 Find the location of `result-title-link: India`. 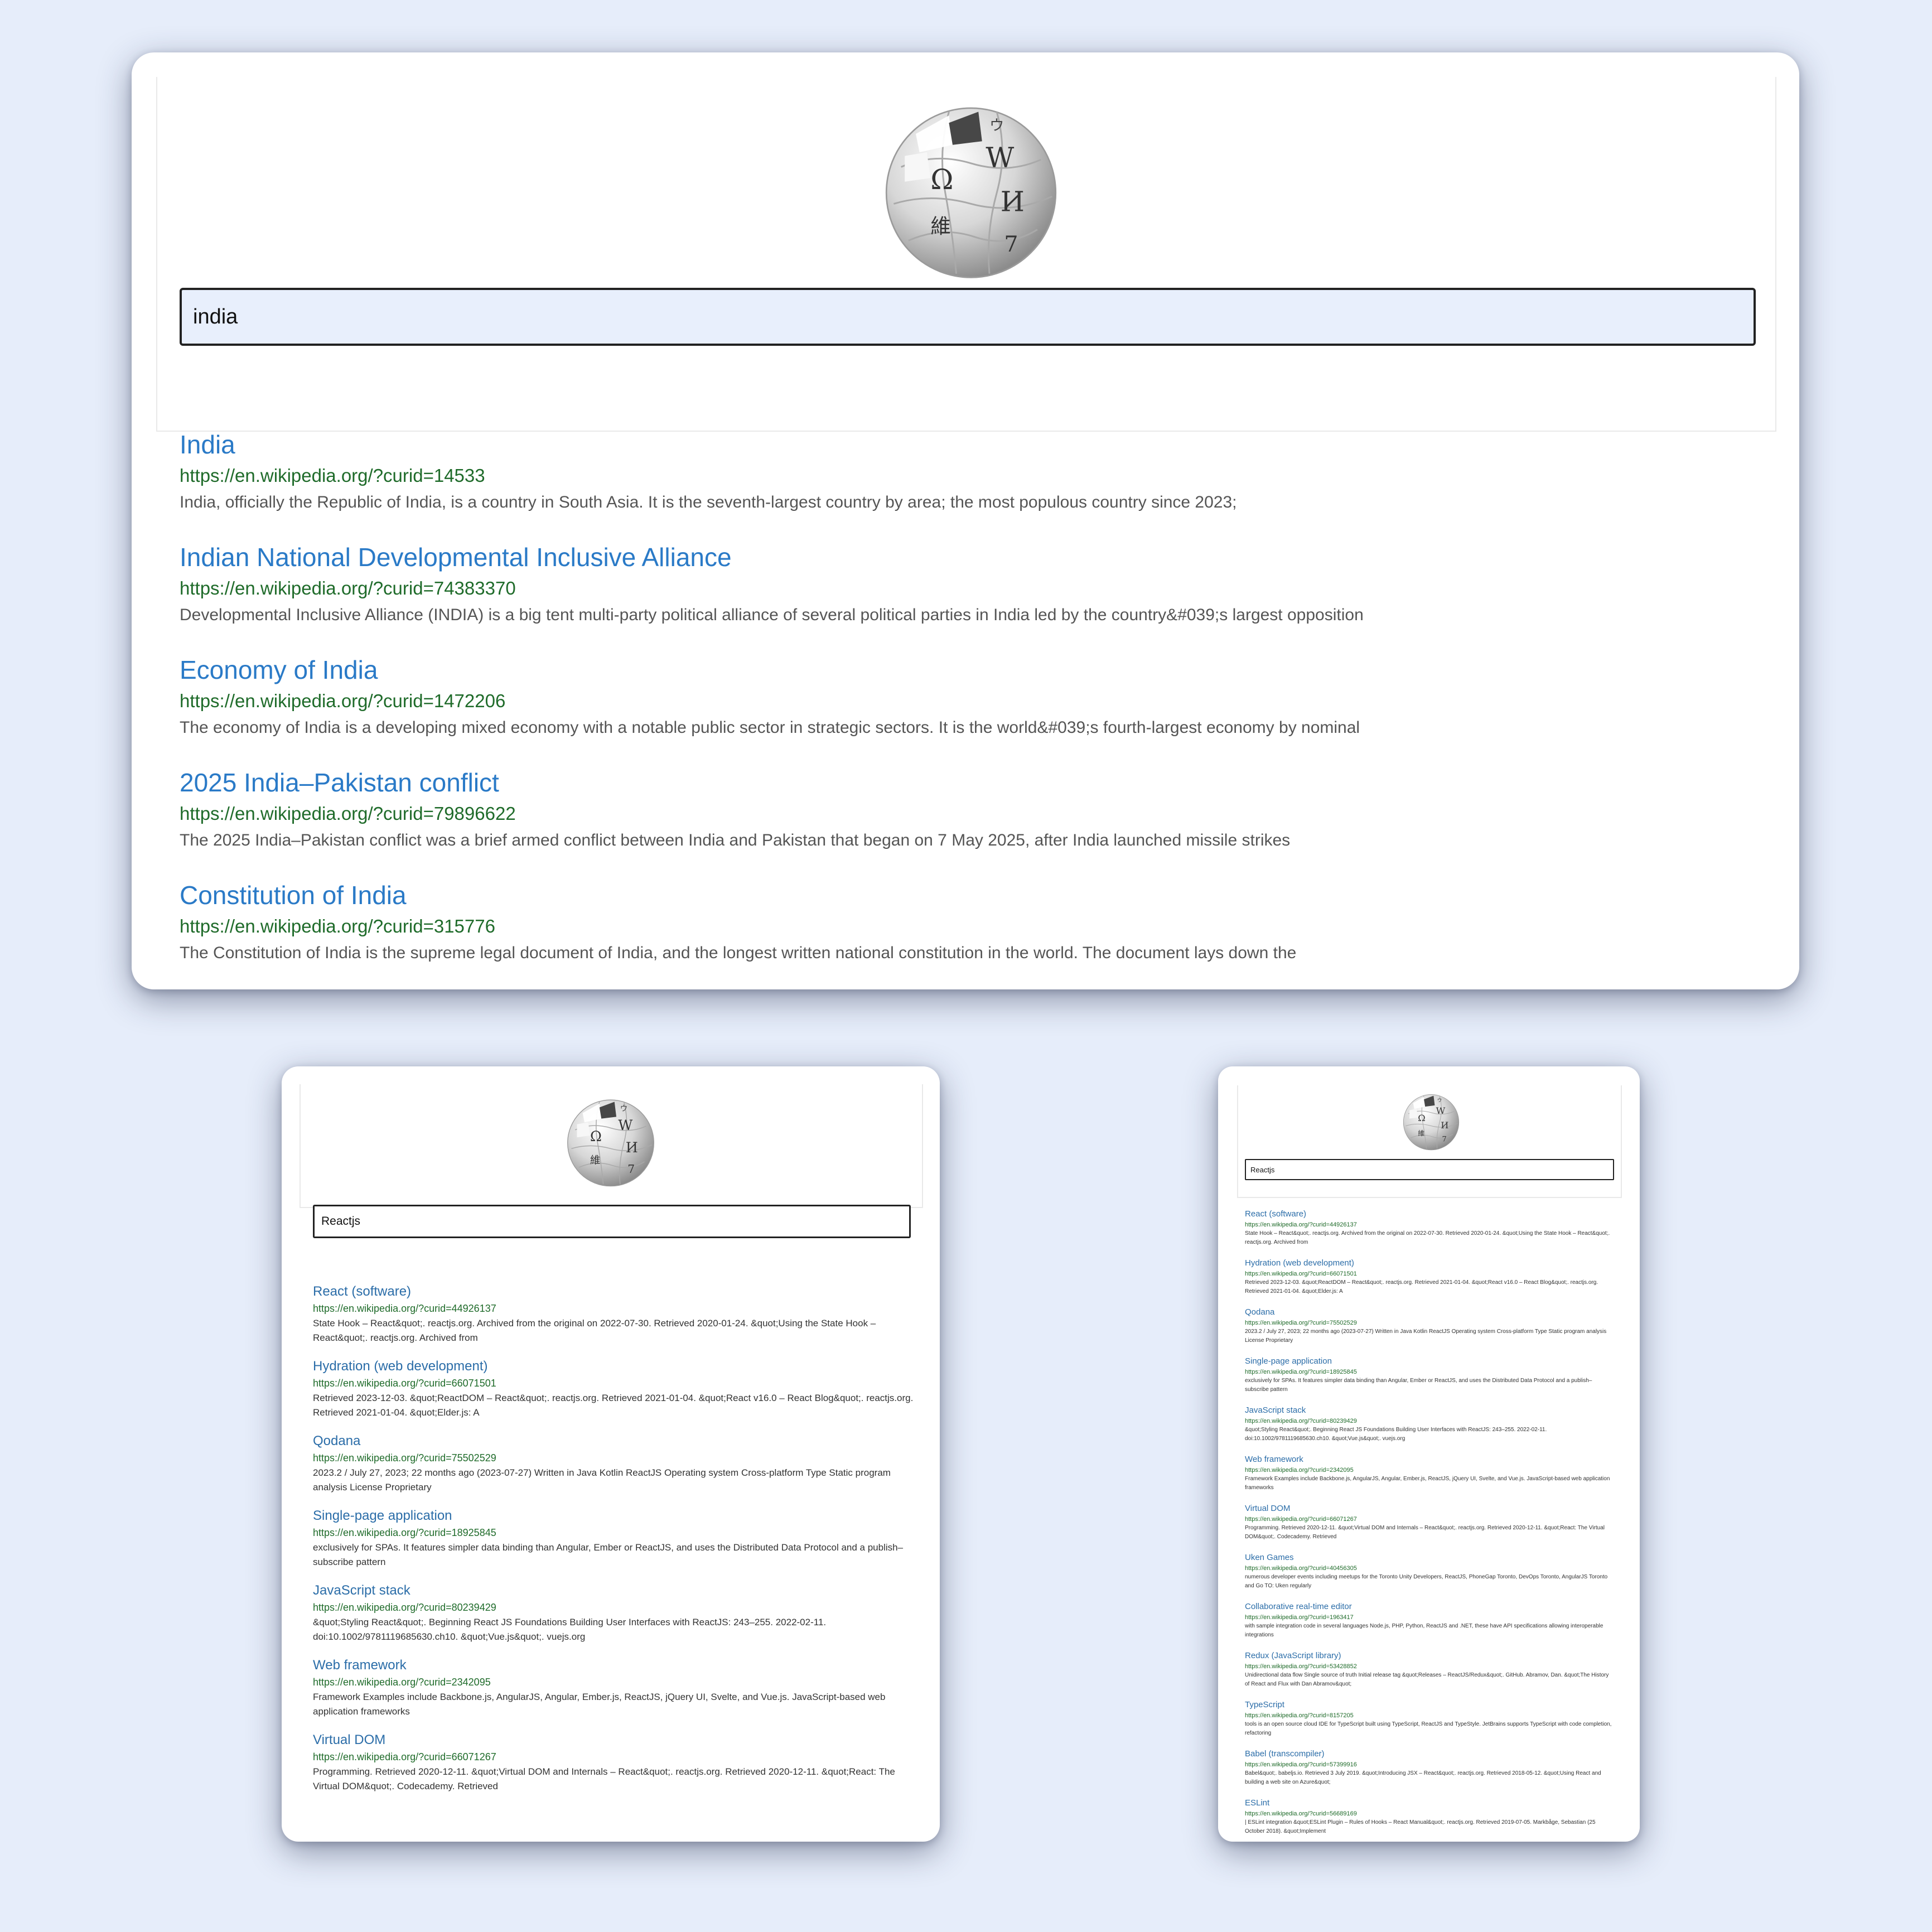

result-title-link: India is located at coordinates (972, 444).